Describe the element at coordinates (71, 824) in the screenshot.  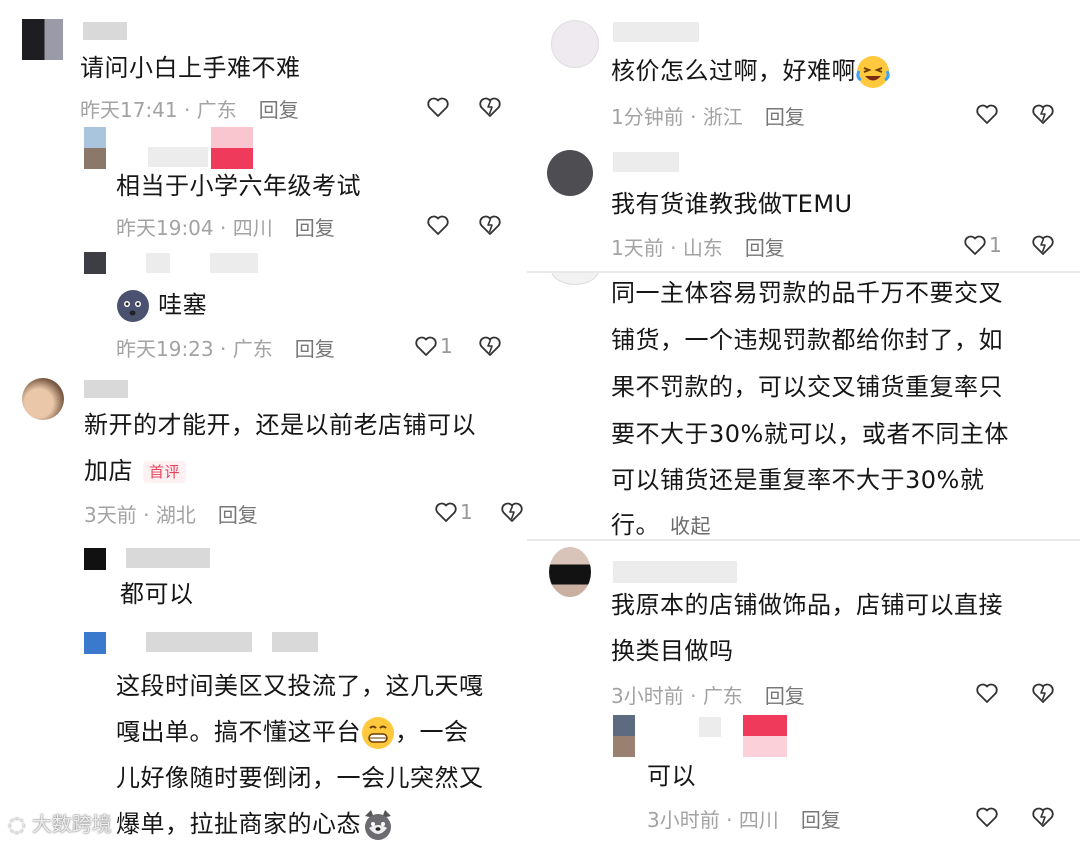
I see `watermark-text: 大数跨境` at that location.